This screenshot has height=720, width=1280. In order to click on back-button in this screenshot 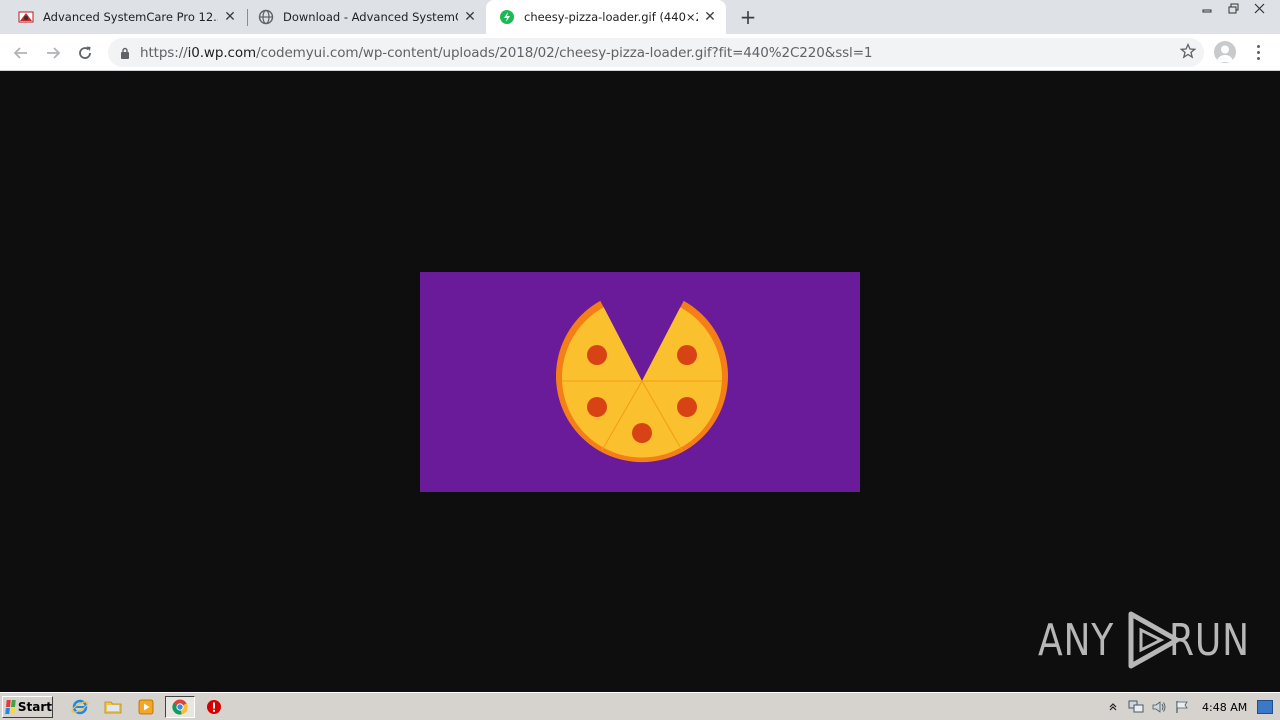, I will do `click(21, 53)`.